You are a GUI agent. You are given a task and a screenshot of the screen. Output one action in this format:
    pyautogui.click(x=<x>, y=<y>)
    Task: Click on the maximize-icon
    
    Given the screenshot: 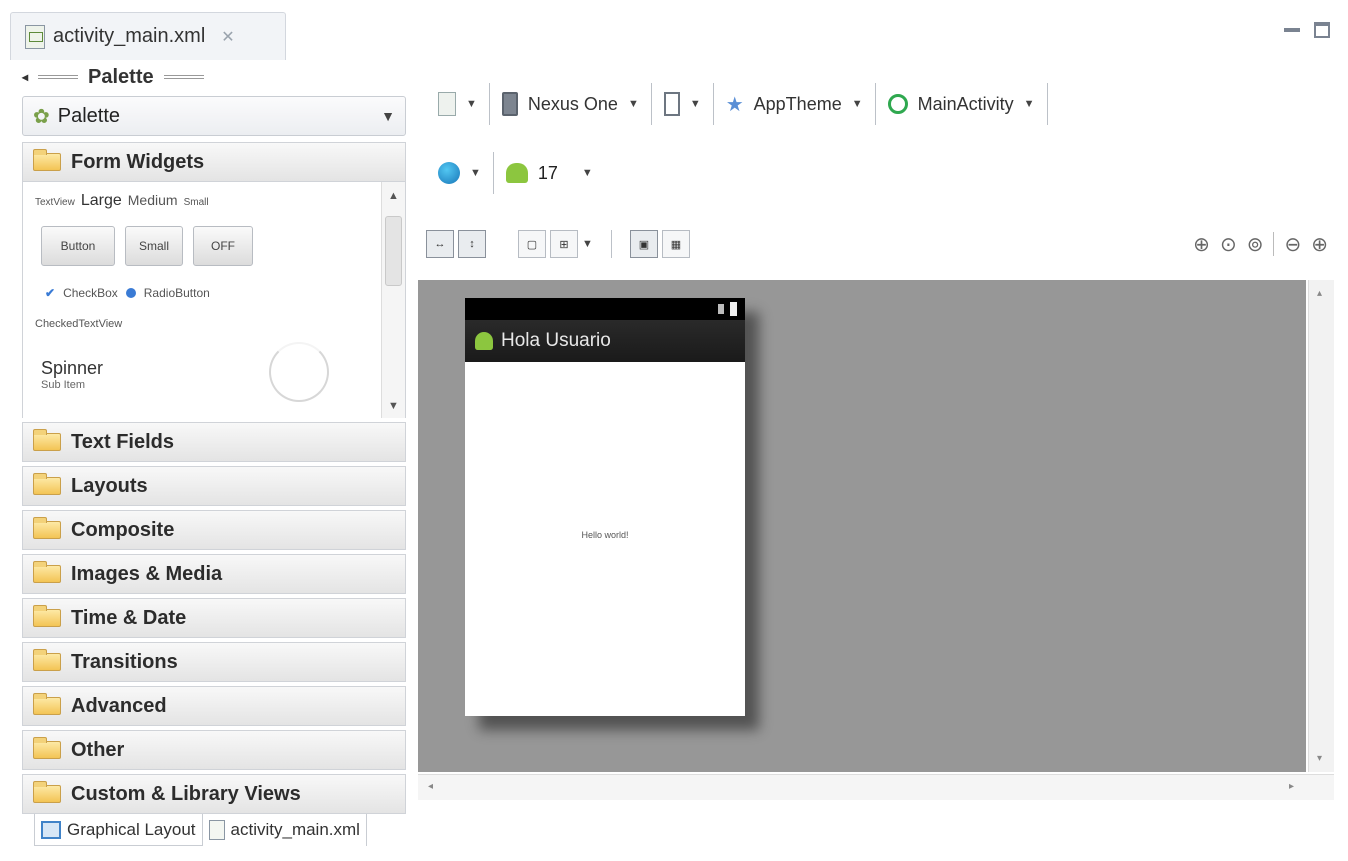 What is the action you would take?
    pyautogui.click(x=1322, y=30)
    